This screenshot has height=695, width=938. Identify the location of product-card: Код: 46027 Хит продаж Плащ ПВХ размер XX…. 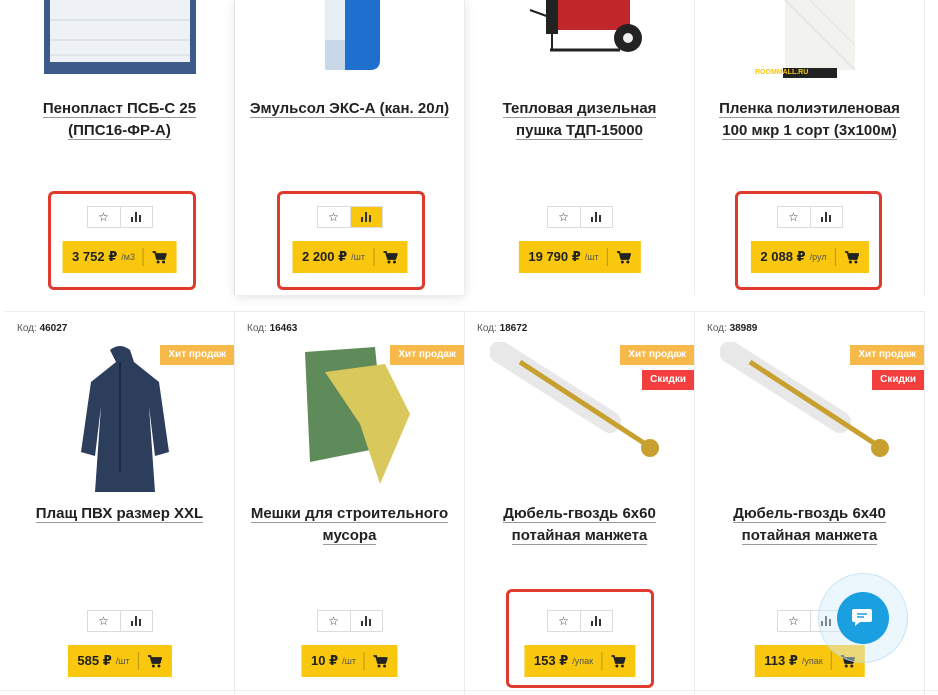
(120, 503).